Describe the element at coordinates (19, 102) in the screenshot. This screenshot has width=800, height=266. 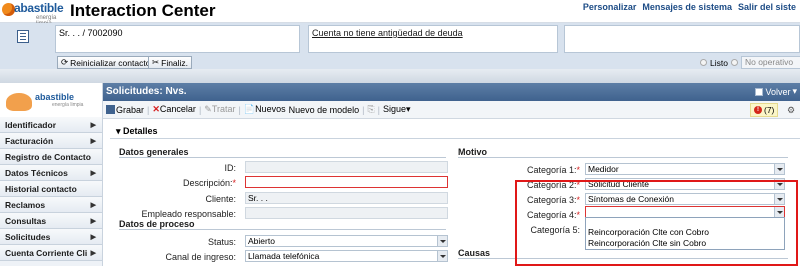
I see `mascot-icon` at that location.